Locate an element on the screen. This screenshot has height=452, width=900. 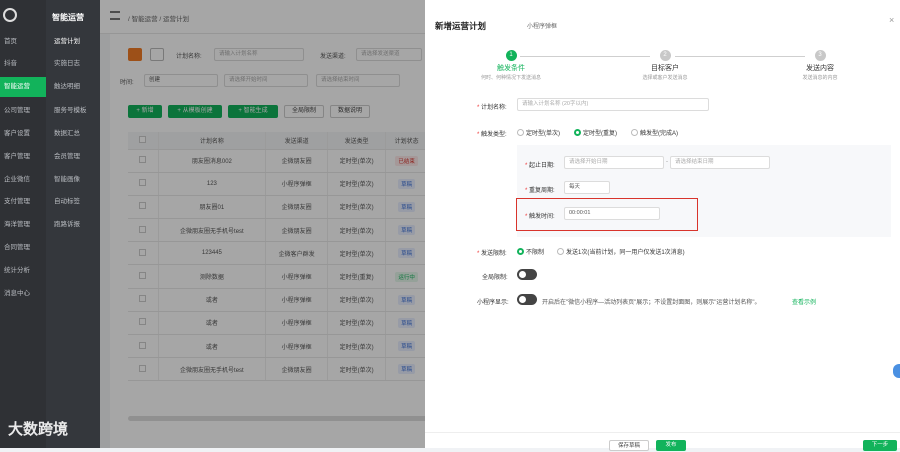
step-label: 发送内容 is located at coordinates (820, 68).